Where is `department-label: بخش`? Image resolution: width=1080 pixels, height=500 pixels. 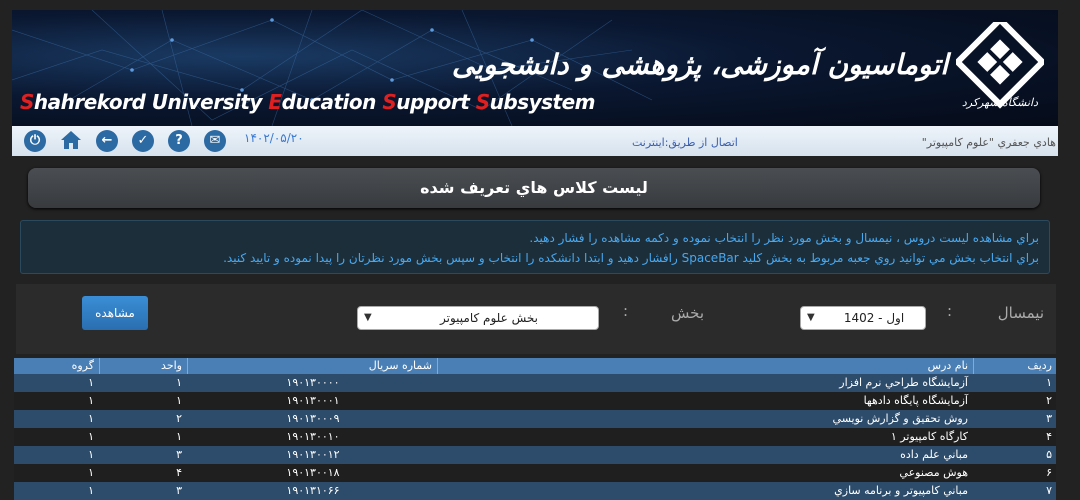 department-label: بخش is located at coordinates (687, 313).